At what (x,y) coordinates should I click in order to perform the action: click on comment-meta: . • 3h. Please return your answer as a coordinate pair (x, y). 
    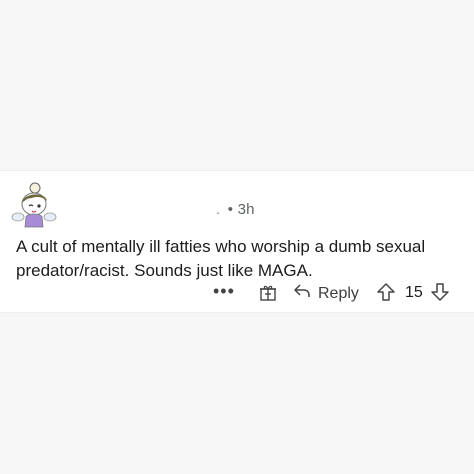
    Looking at the image, I should click on (235, 209).